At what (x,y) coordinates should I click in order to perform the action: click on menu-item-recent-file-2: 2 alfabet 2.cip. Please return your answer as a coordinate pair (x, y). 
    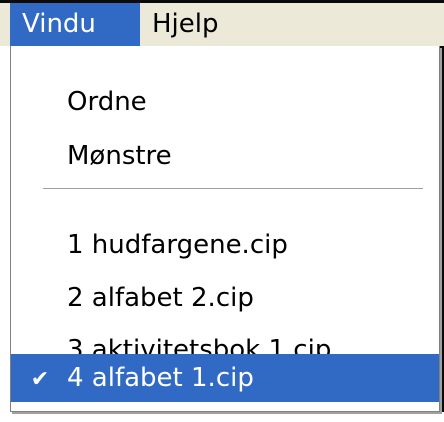
    Looking at the image, I should click on (225, 298).